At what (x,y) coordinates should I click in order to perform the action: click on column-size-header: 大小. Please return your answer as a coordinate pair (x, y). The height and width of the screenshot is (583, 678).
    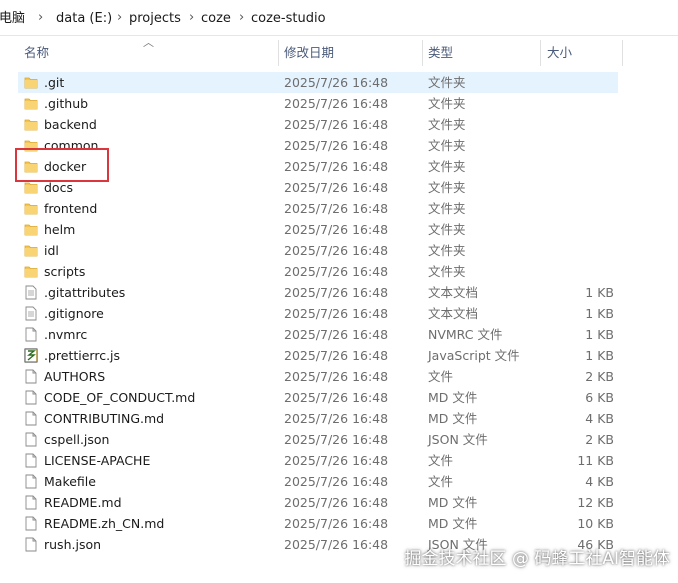
    Looking at the image, I should click on (559, 53).